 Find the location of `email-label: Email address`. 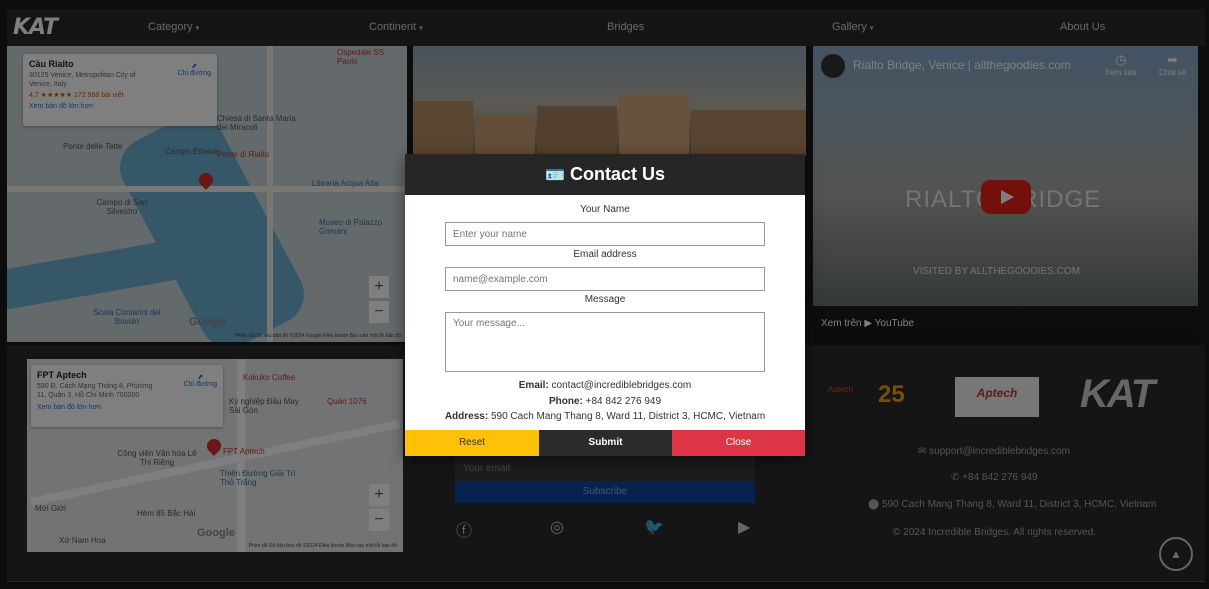

email-label: Email address is located at coordinates (605, 254).